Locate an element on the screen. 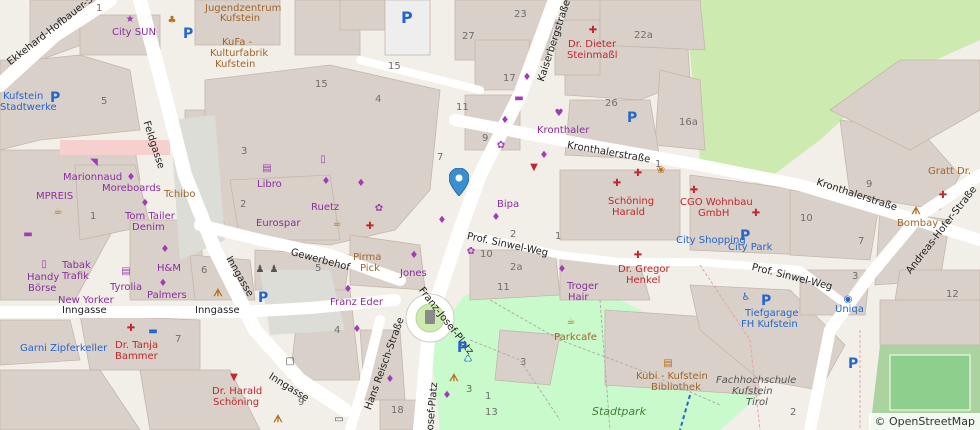 This screenshot has height=430, width=980. place-label: Bammer is located at coordinates (136, 356).